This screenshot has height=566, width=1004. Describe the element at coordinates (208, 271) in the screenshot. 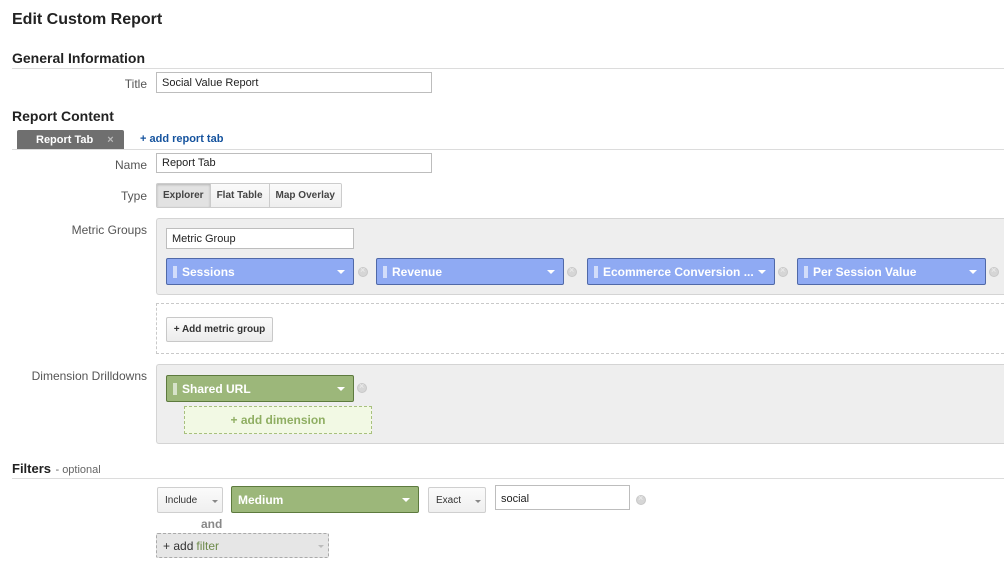

I see `metric-label: Sessions` at that location.